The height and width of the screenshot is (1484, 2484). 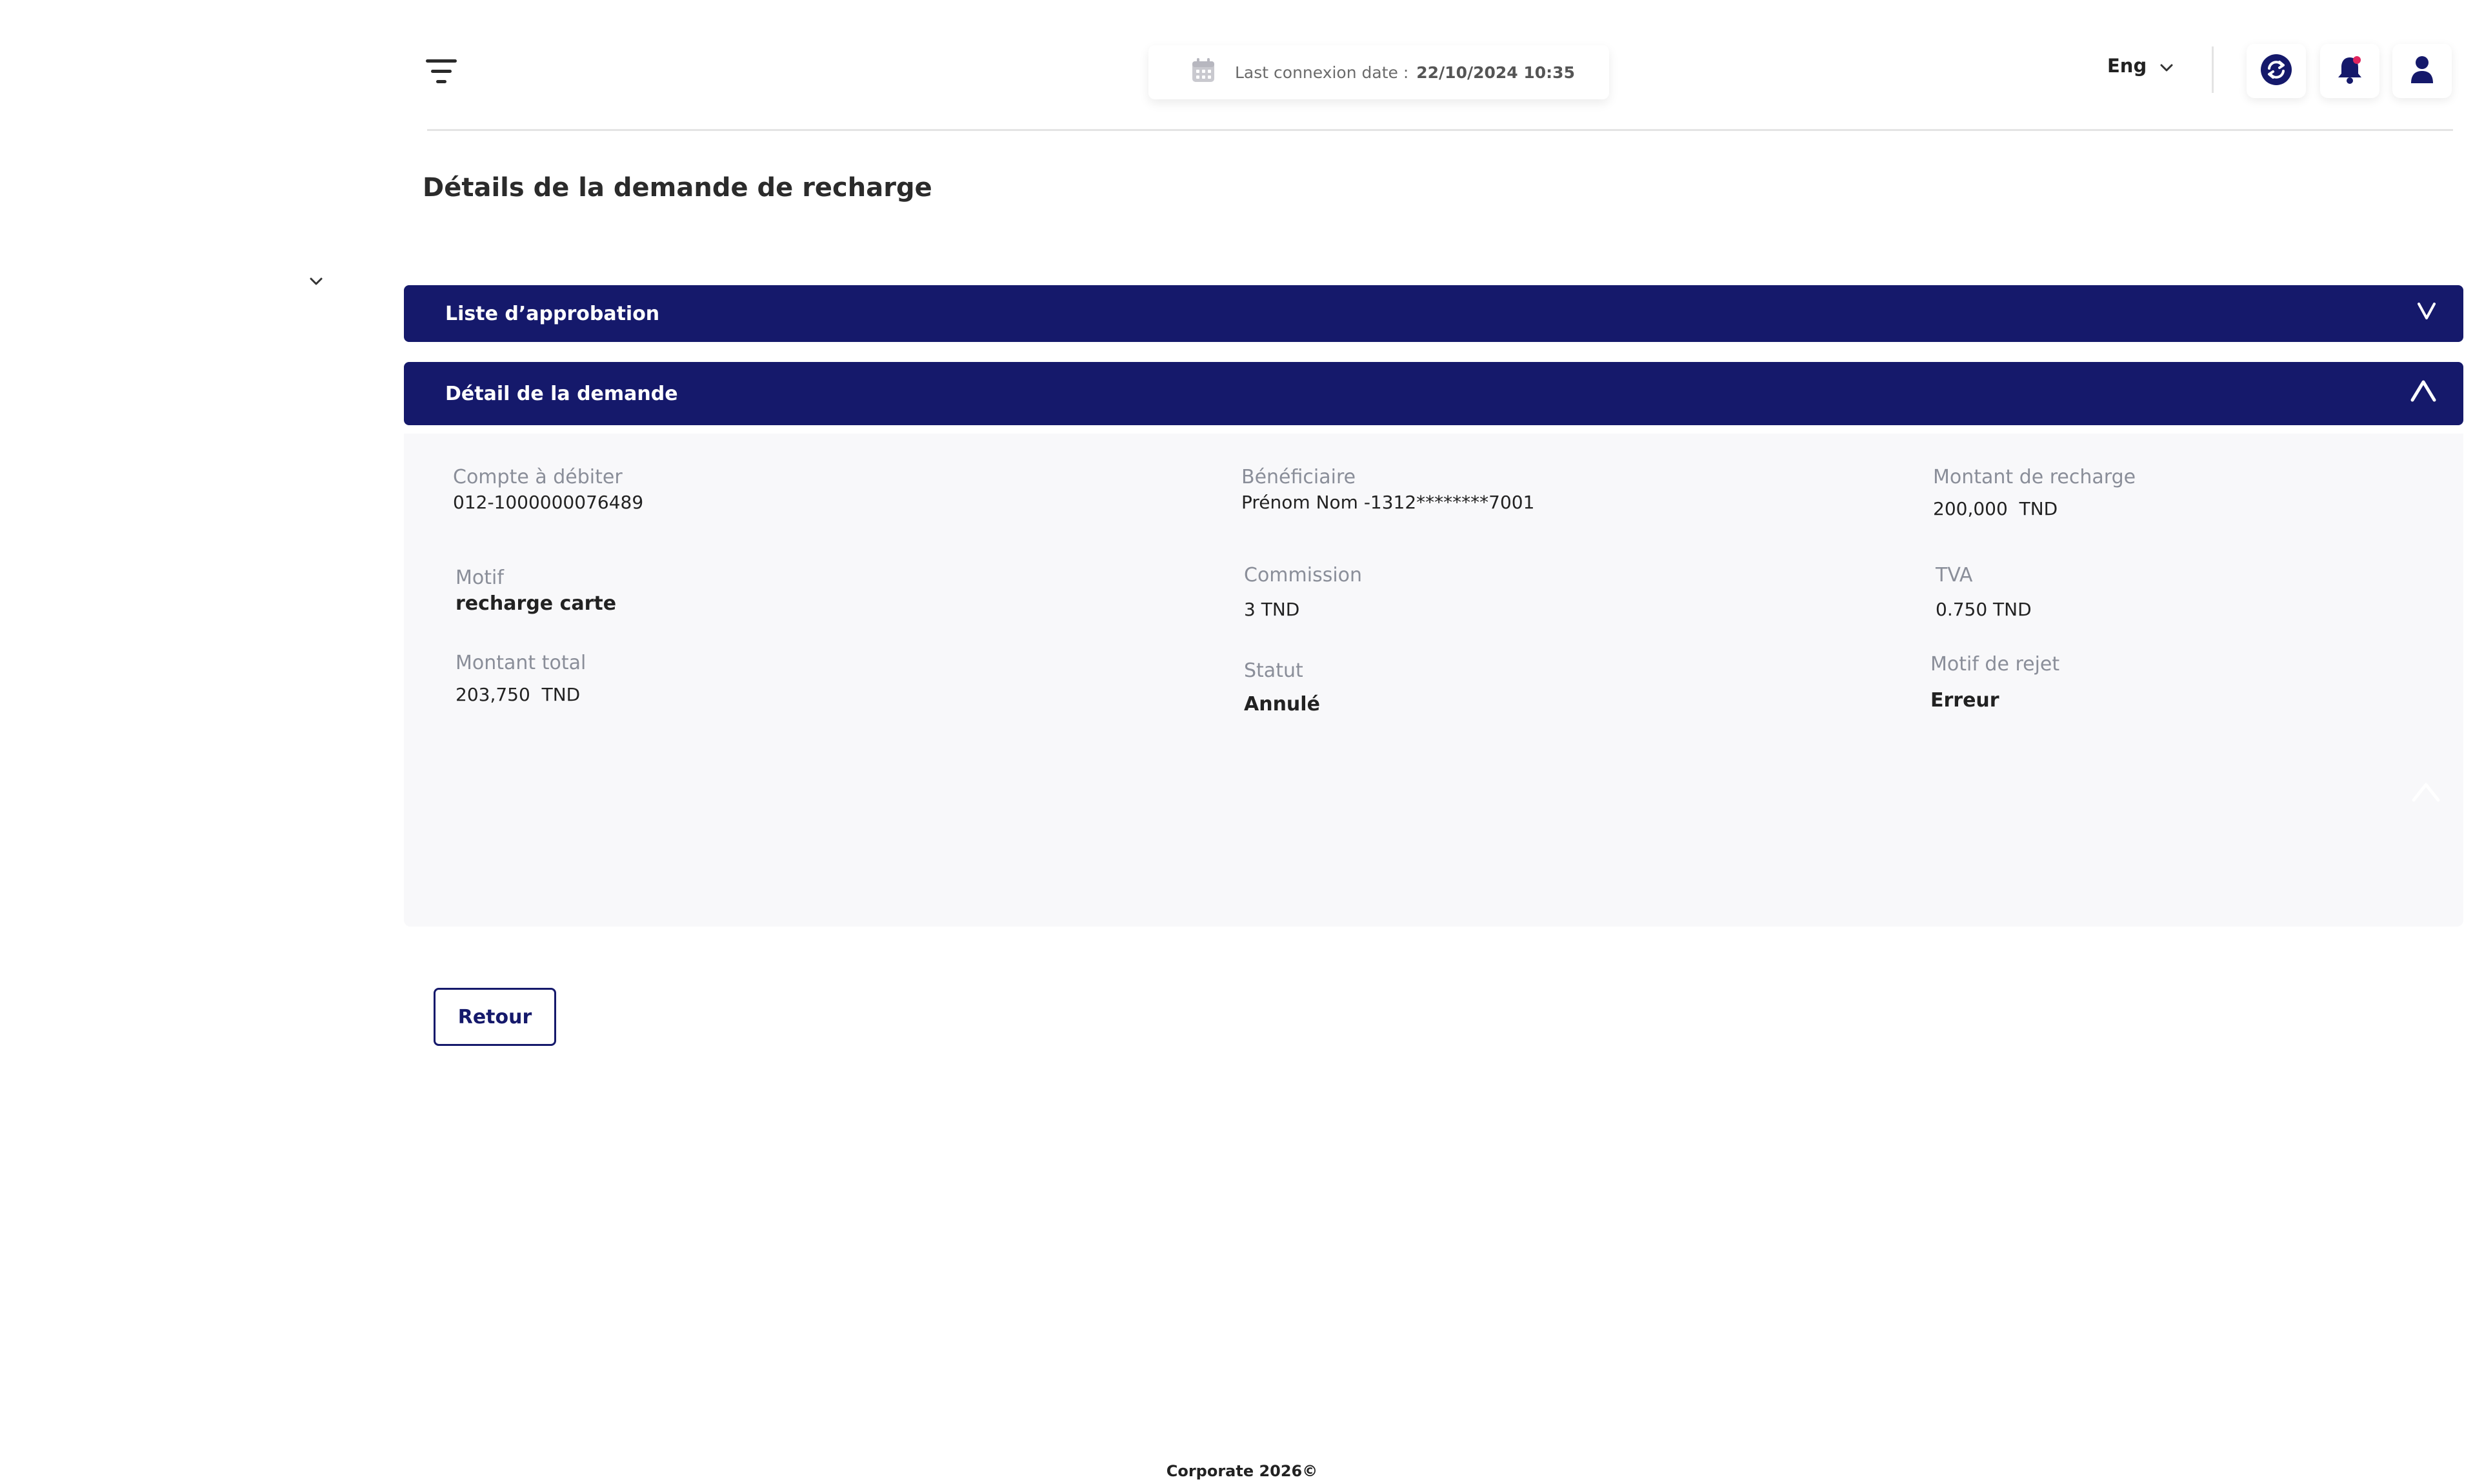 I want to click on menu-icon, so click(x=442, y=71).